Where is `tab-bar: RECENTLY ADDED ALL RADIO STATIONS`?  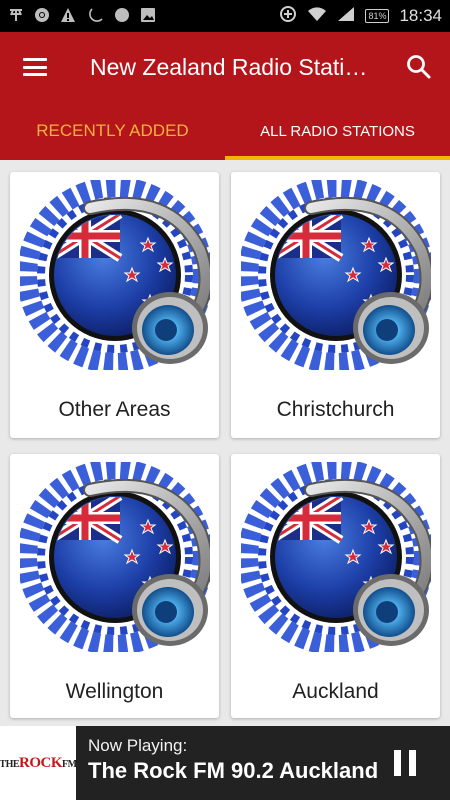 tab-bar: RECENTLY ADDED ALL RADIO STATIONS is located at coordinates (225, 131).